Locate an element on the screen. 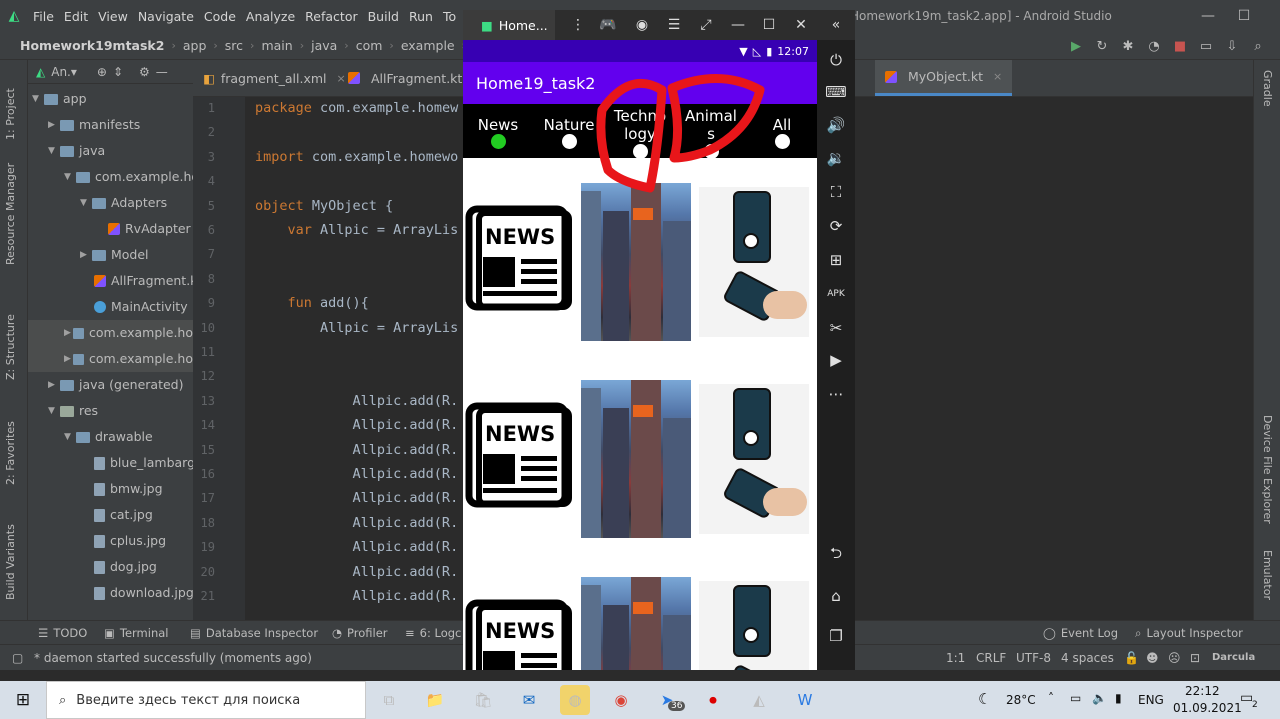 The width and height of the screenshot is (1280, 719). tool-todo: ☰ TODO is located at coordinates (62, 633).